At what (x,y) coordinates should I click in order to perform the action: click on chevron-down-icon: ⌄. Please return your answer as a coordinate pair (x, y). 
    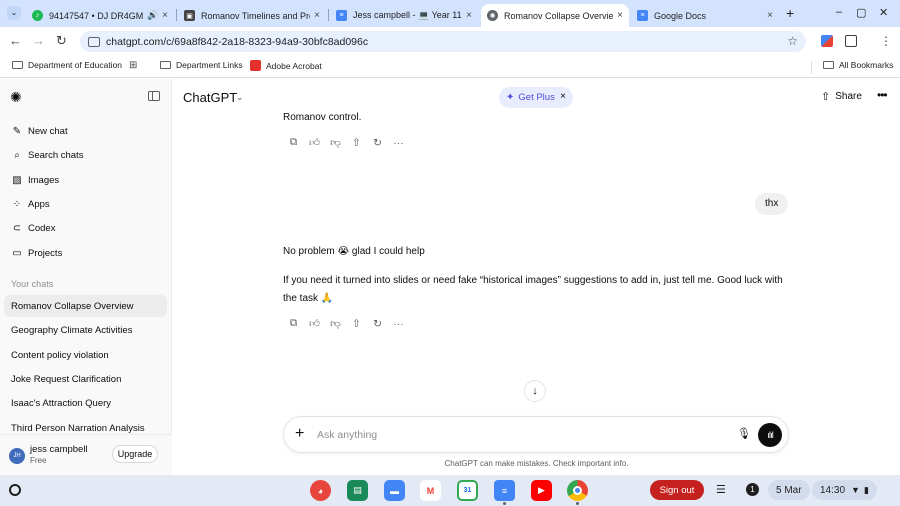
    Looking at the image, I should click on (240, 97).